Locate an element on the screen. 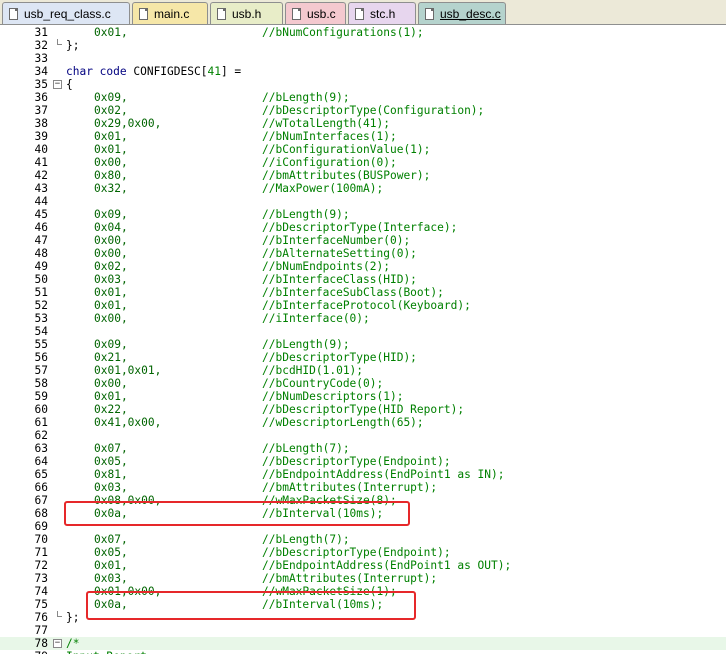 The image size is (726, 654). code-line: 48 0x00, //bAlternateSetting(0); is located at coordinates (363, 253).